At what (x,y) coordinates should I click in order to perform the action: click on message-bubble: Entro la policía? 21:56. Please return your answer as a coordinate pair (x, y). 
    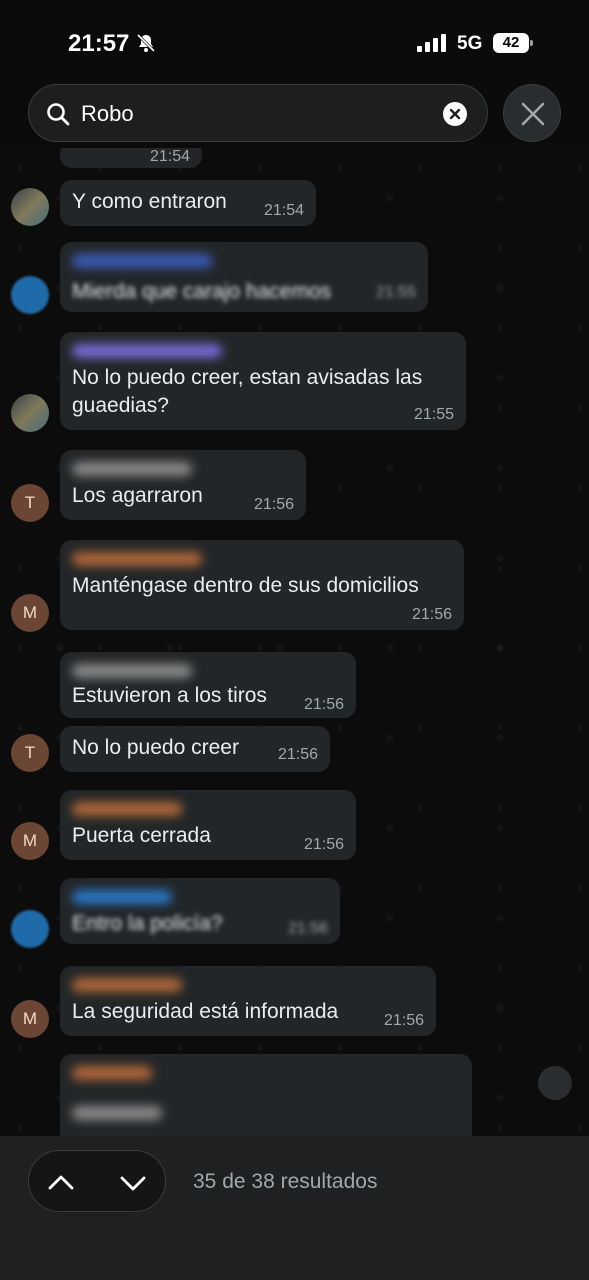
    Looking at the image, I should click on (200, 911).